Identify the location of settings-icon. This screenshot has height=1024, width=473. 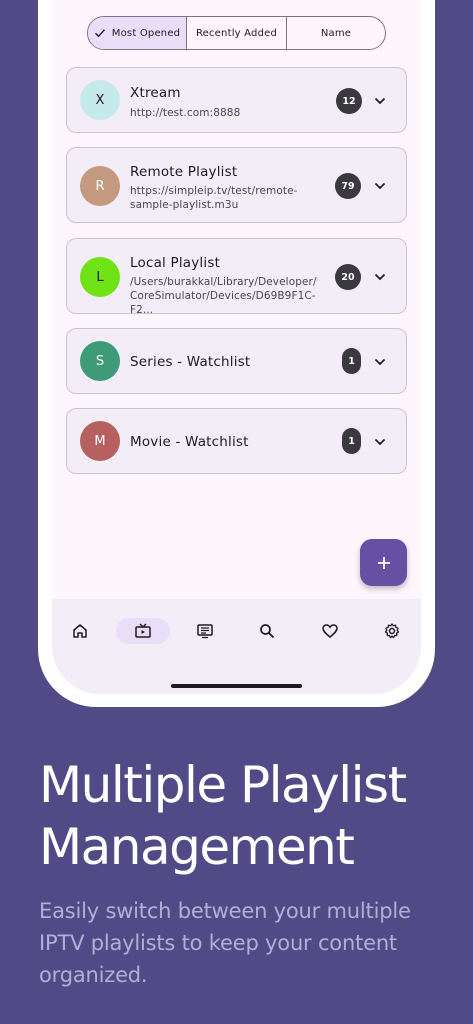
(392, 631).